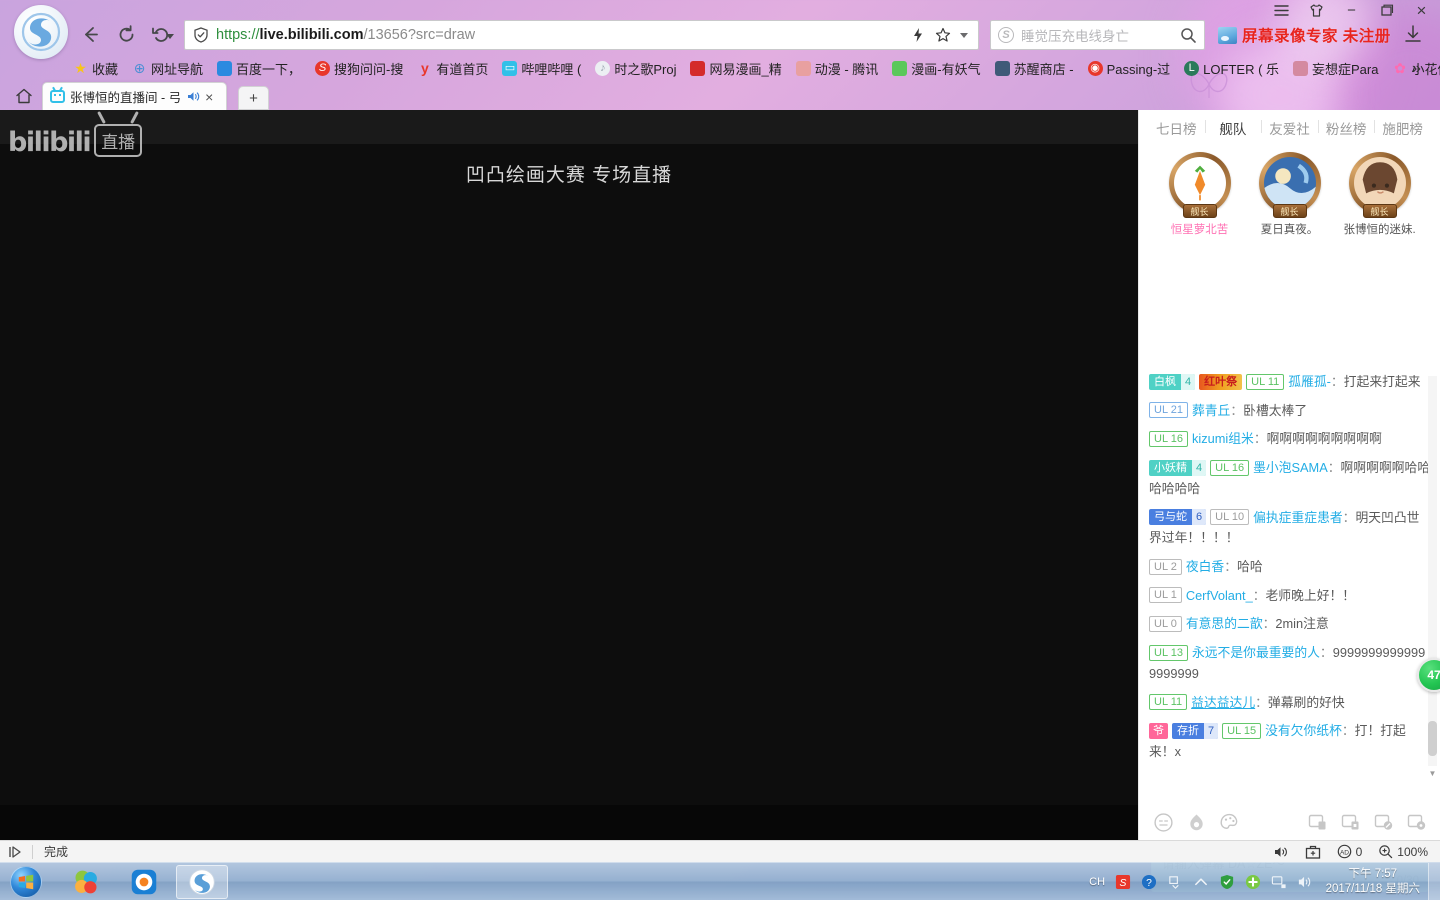 The height and width of the screenshot is (900, 1440). I want to click on chat-username: 偏执症重症患者, so click(1298, 517).